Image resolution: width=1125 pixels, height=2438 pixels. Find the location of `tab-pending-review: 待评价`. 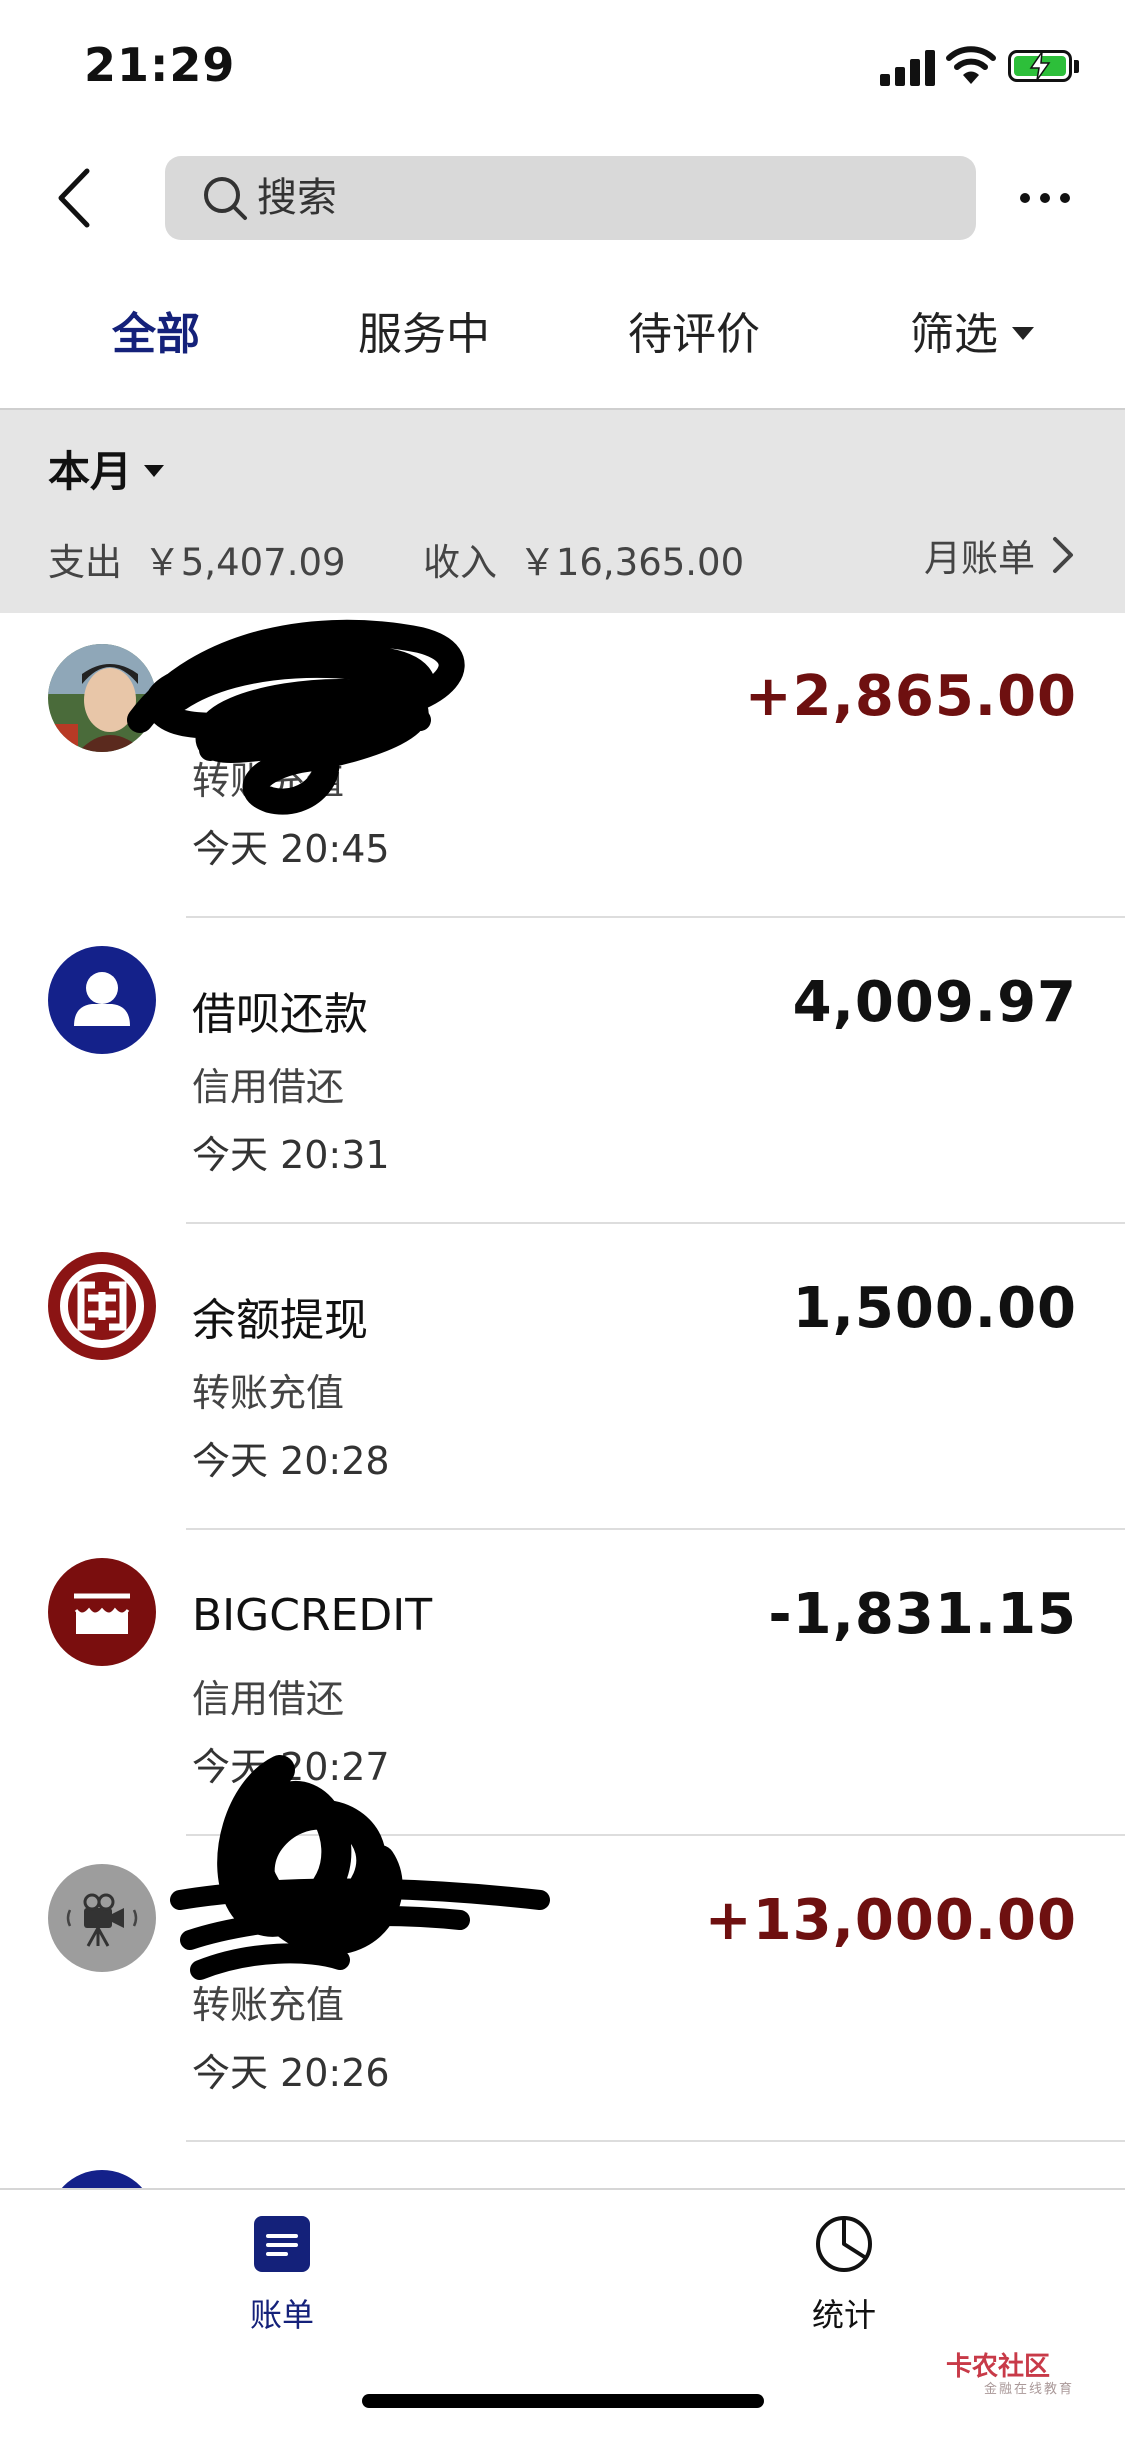

tab-pending-review: 待评价 is located at coordinates (694, 335).